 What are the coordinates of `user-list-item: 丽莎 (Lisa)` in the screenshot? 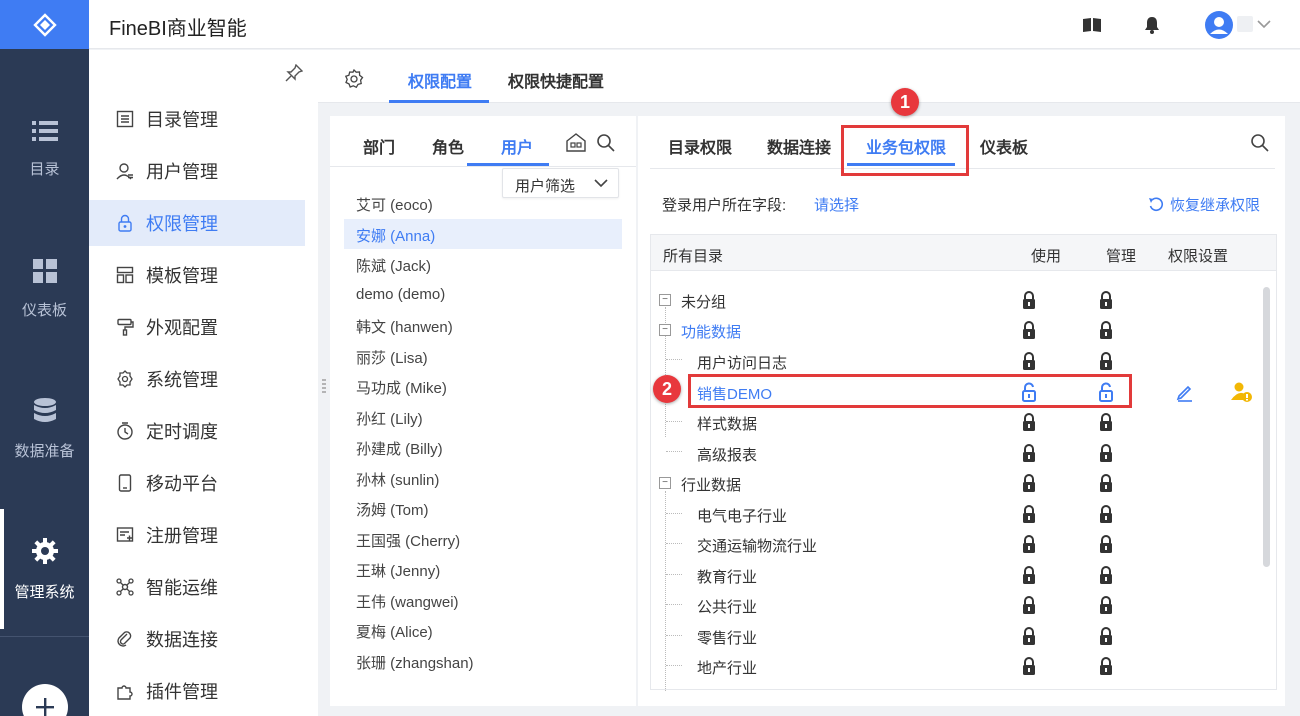 It's located at (483, 356).